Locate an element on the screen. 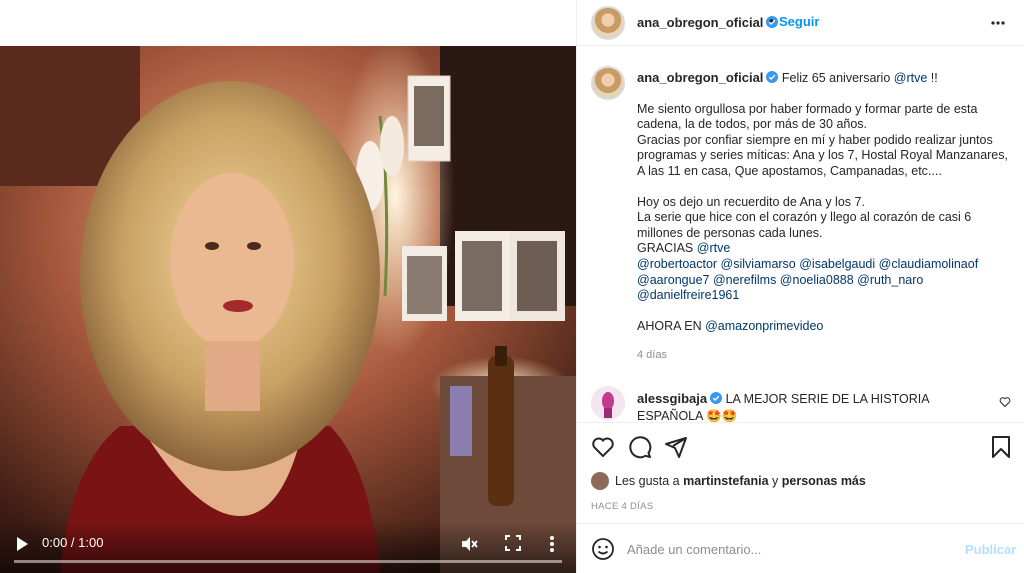 The height and width of the screenshot is (573, 1024). liker-username: martinstefania is located at coordinates (725, 481).